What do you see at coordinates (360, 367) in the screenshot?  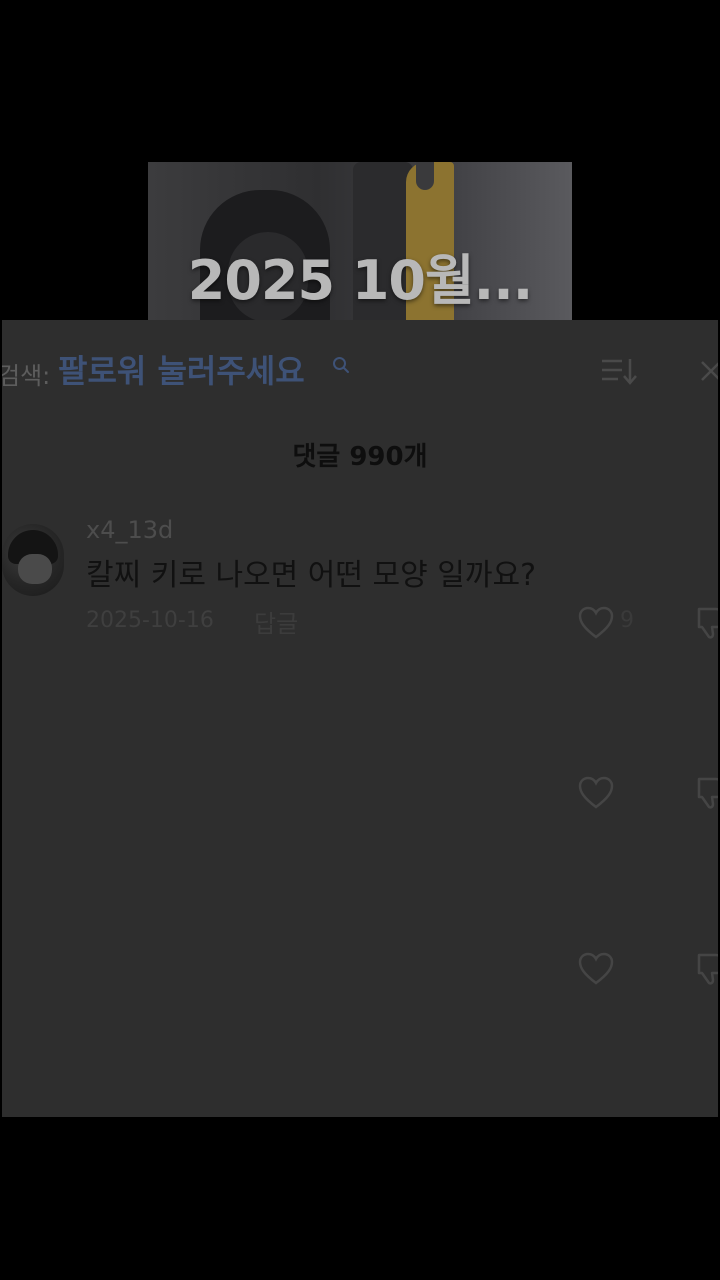 I see `search-suggestion-row: 검색: 팔로워 눌러주세요` at bounding box center [360, 367].